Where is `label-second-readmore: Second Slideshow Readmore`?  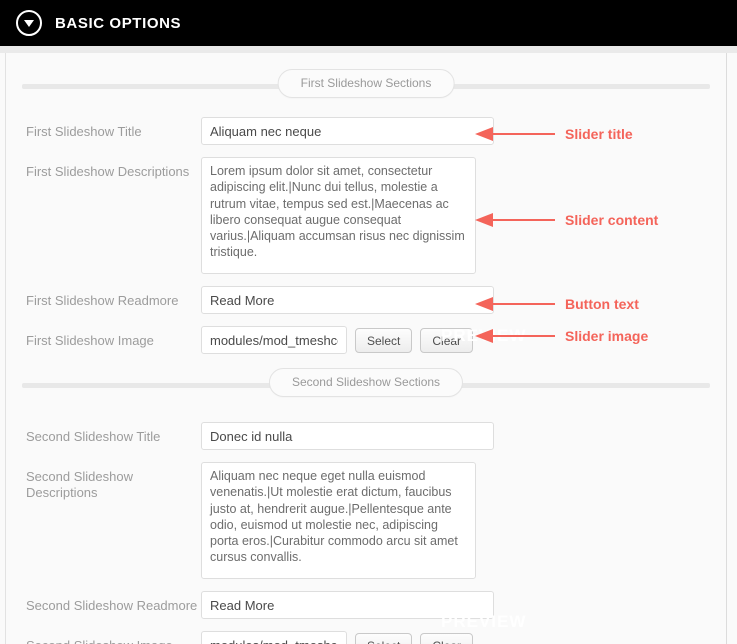 label-second-readmore: Second Slideshow Readmore is located at coordinates (112, 605).